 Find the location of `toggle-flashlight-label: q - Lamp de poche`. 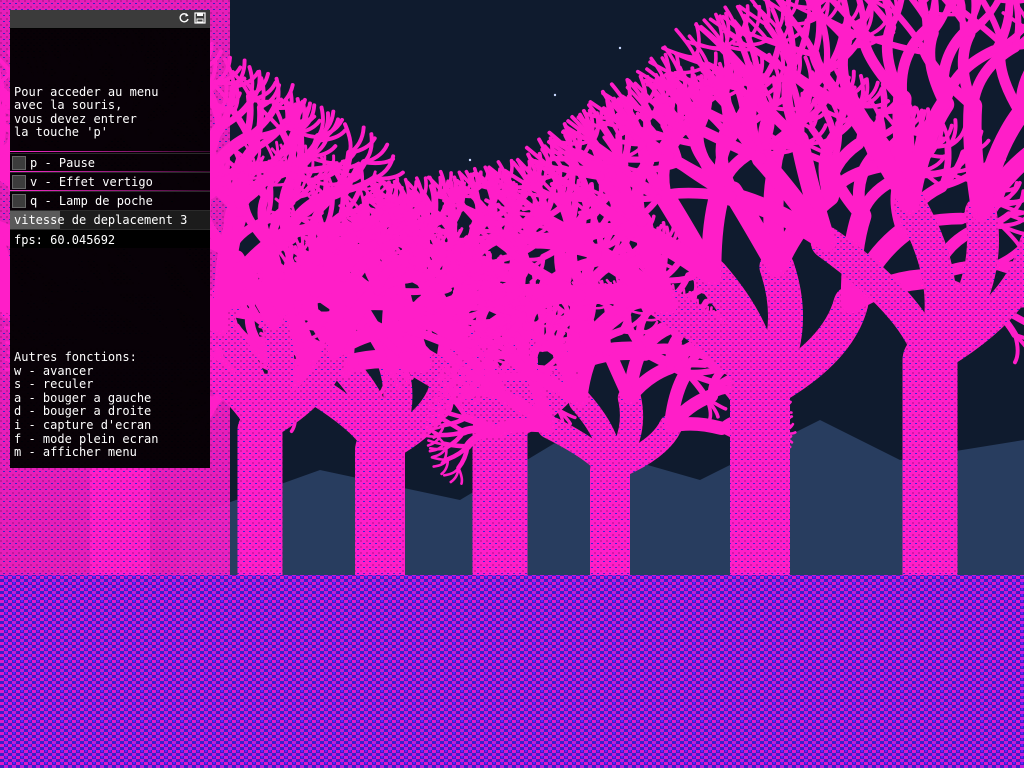

toggle-flashlight-label: q - Lamp de poche is located at coordinates (91, 201).